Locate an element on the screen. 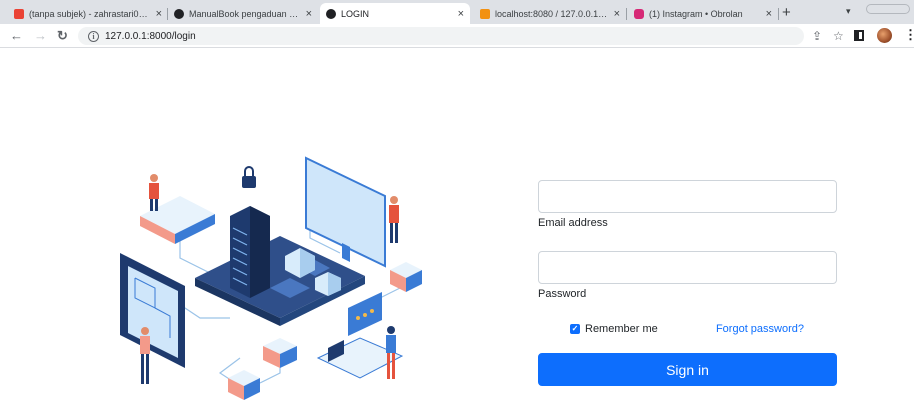  share-icon: ⇪ is located at coordinates (817, 36).